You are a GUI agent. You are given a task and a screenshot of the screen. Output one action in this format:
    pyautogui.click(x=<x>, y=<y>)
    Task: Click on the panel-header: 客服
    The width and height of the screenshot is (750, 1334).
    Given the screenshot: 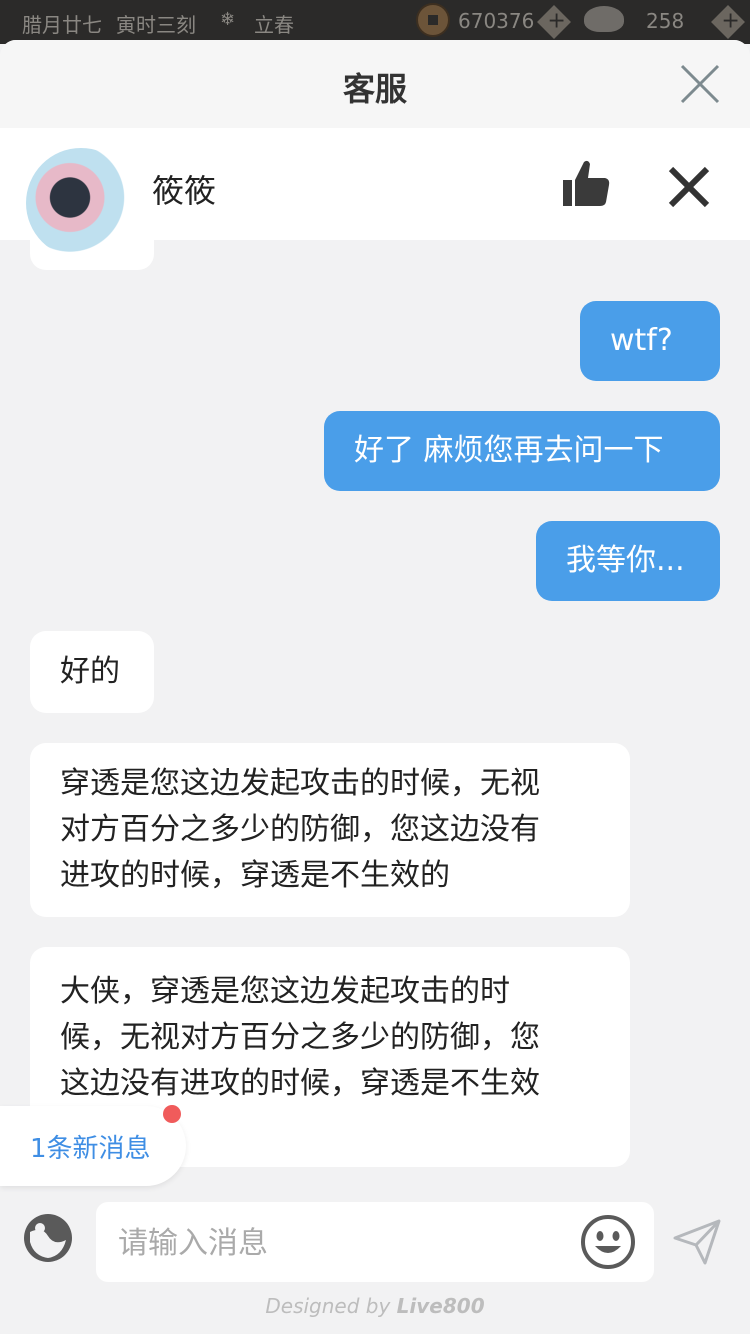 What is the action you would take?
    pyautogui.click(x=375, y=84)
    